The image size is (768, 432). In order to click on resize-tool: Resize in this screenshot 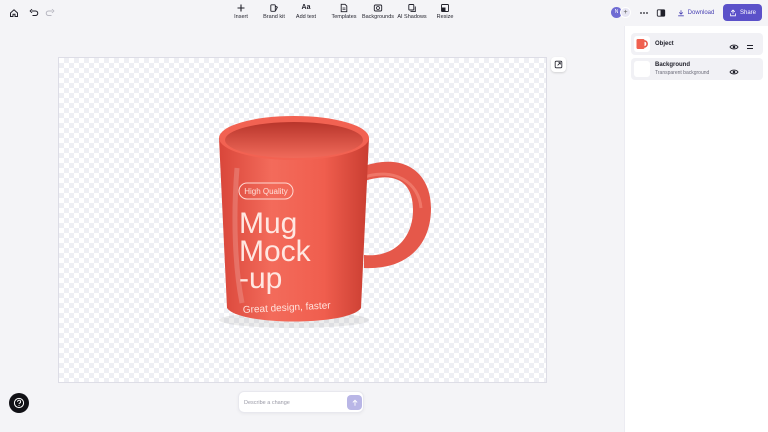, I will do `click(445, 11)`.